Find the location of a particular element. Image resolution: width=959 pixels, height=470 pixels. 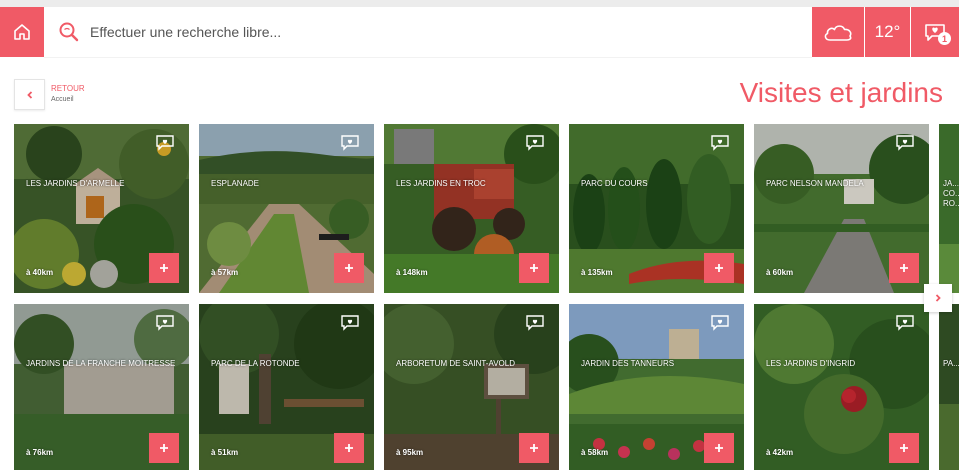

place-card: ESPLANADE à 57km is located at coordinates (286, 208).